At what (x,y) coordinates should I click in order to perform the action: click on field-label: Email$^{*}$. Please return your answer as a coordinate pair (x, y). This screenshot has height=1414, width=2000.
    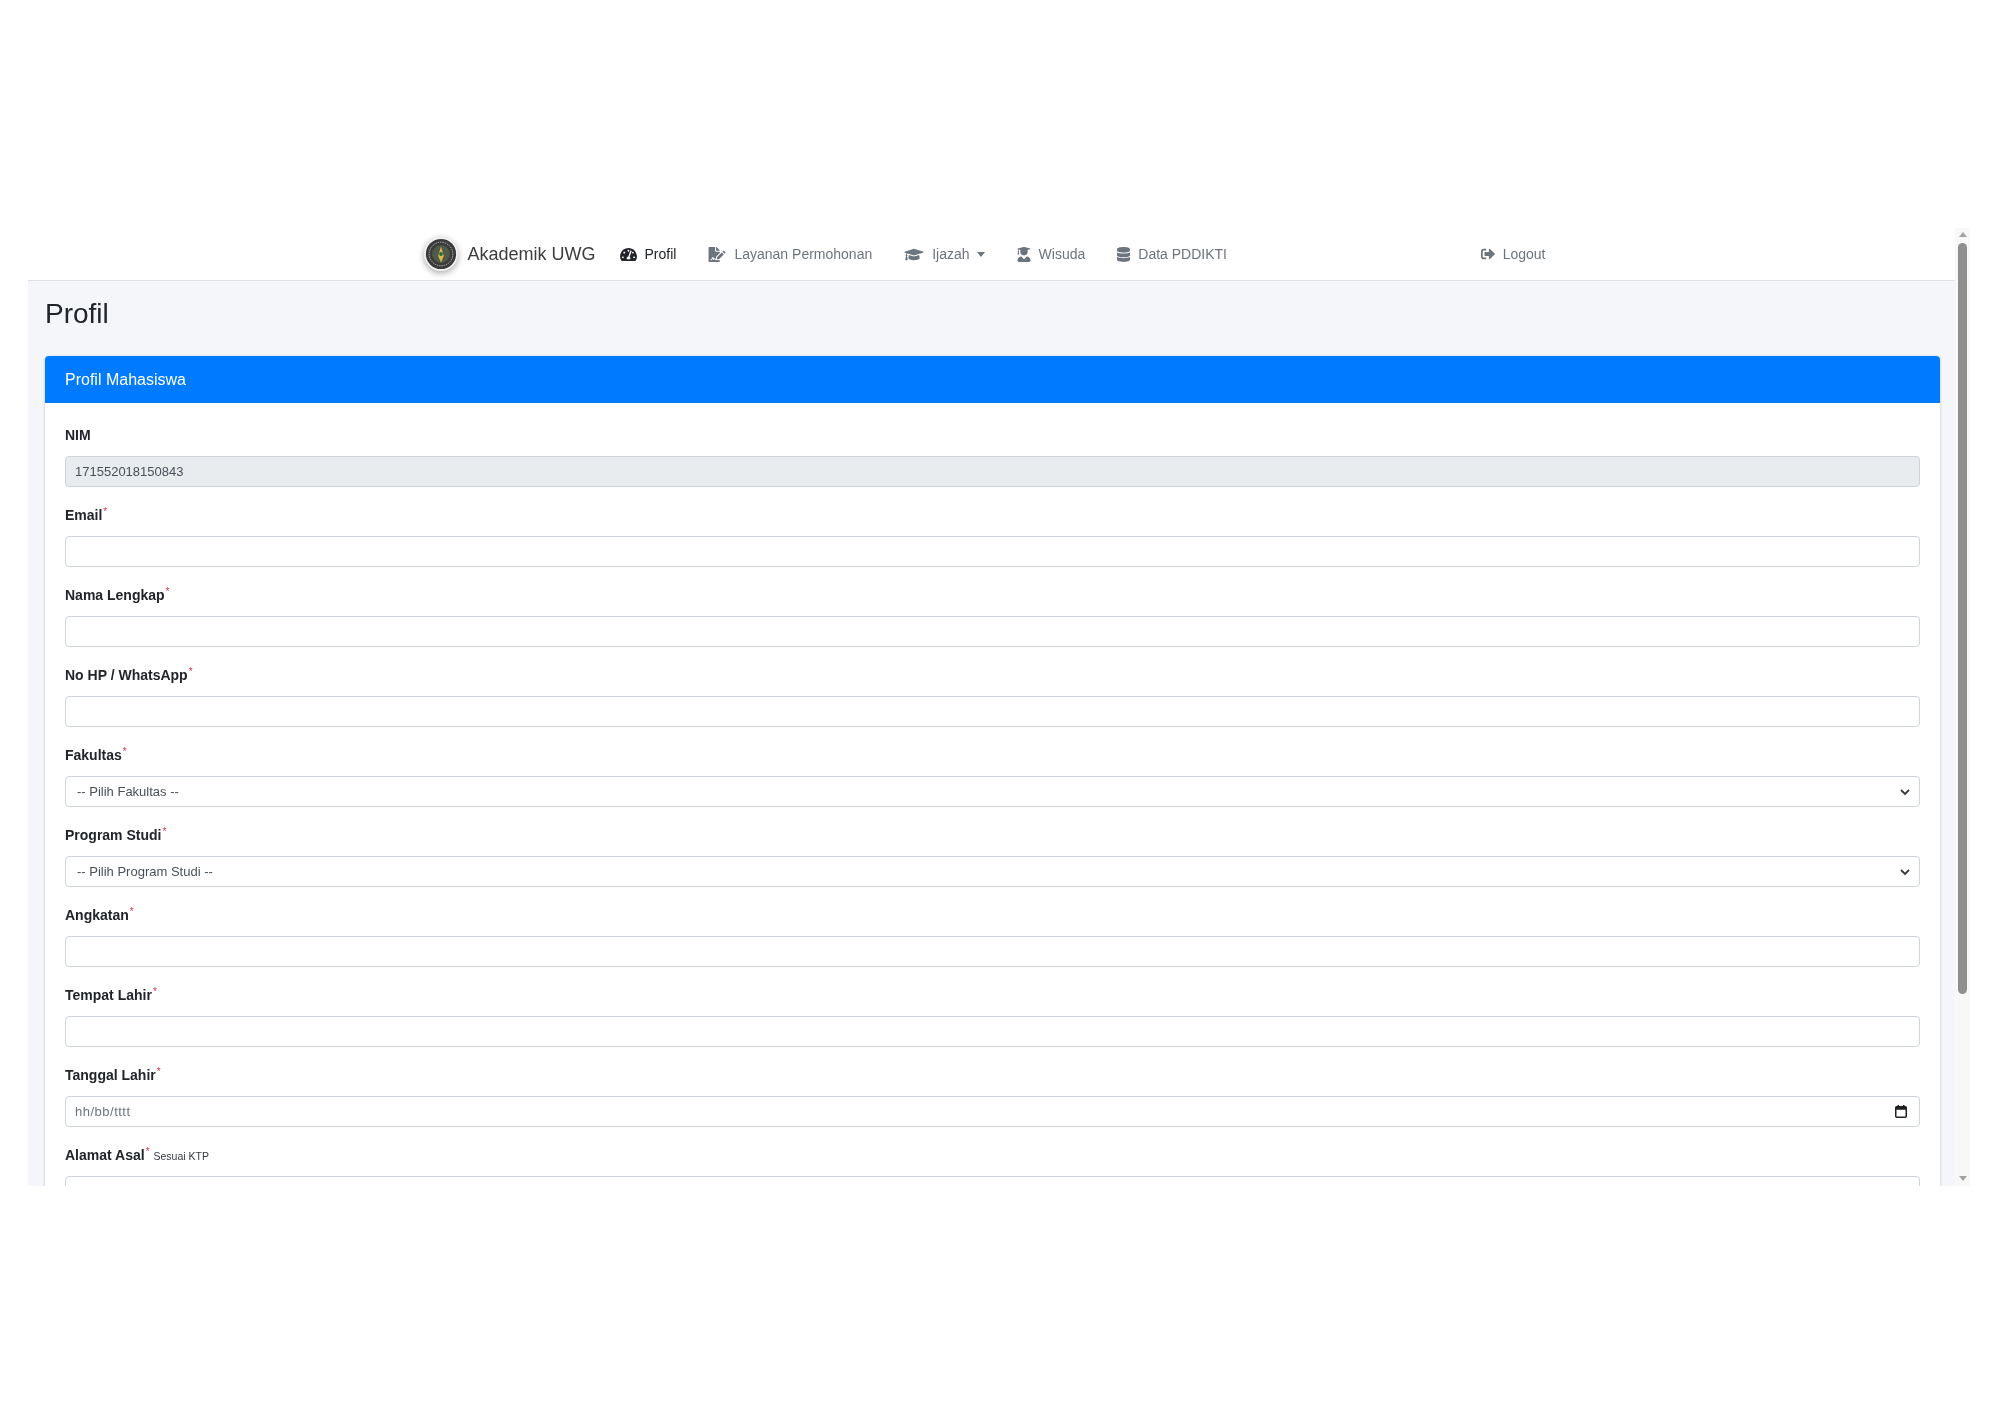
    Looking at the image, I should click on (86, 515).